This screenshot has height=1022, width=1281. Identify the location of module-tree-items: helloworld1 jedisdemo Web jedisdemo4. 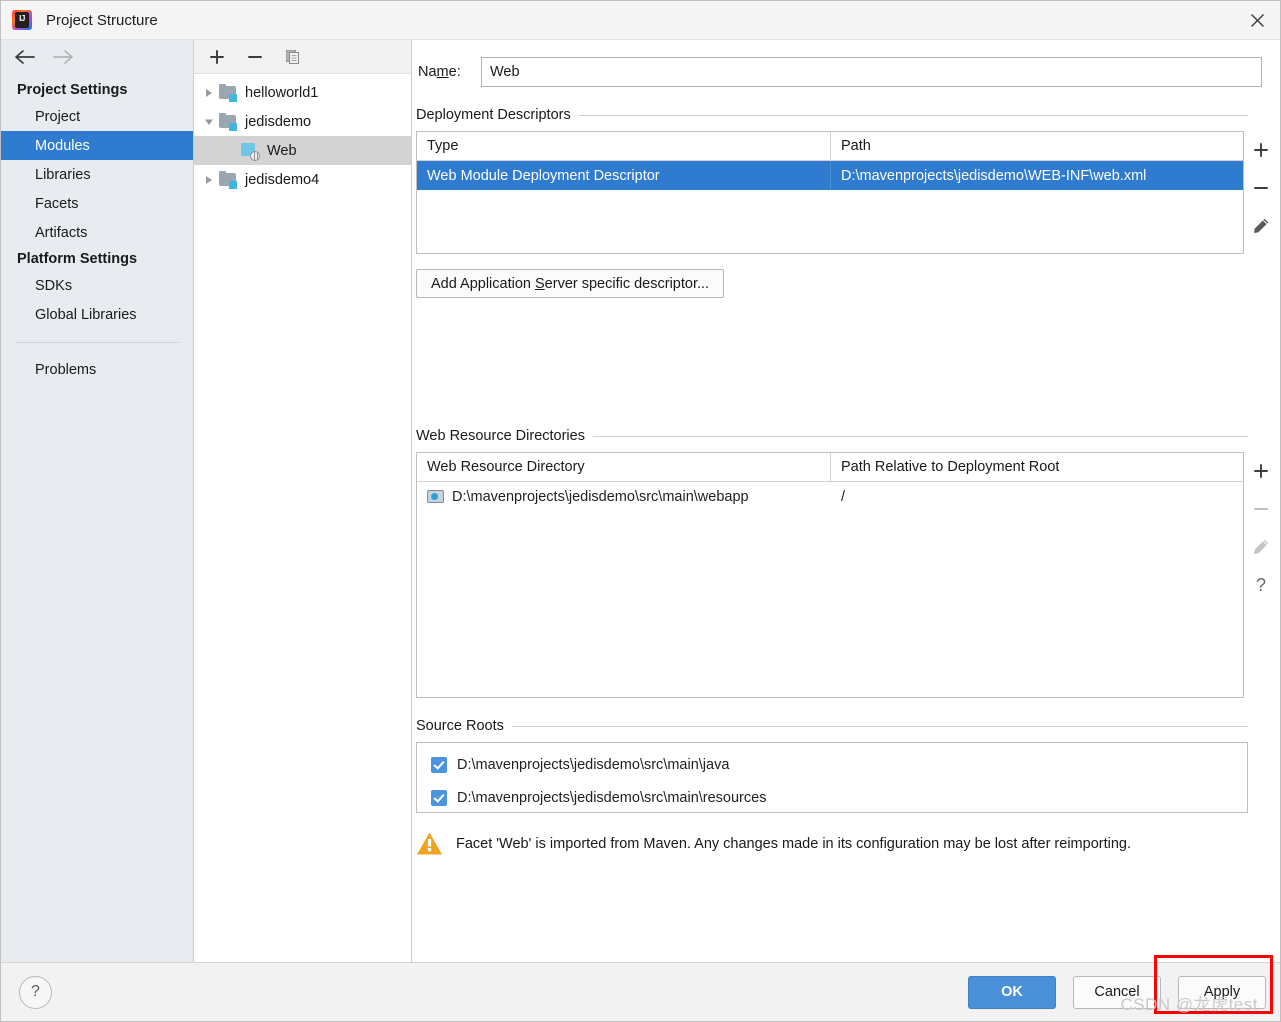
(302, 134).